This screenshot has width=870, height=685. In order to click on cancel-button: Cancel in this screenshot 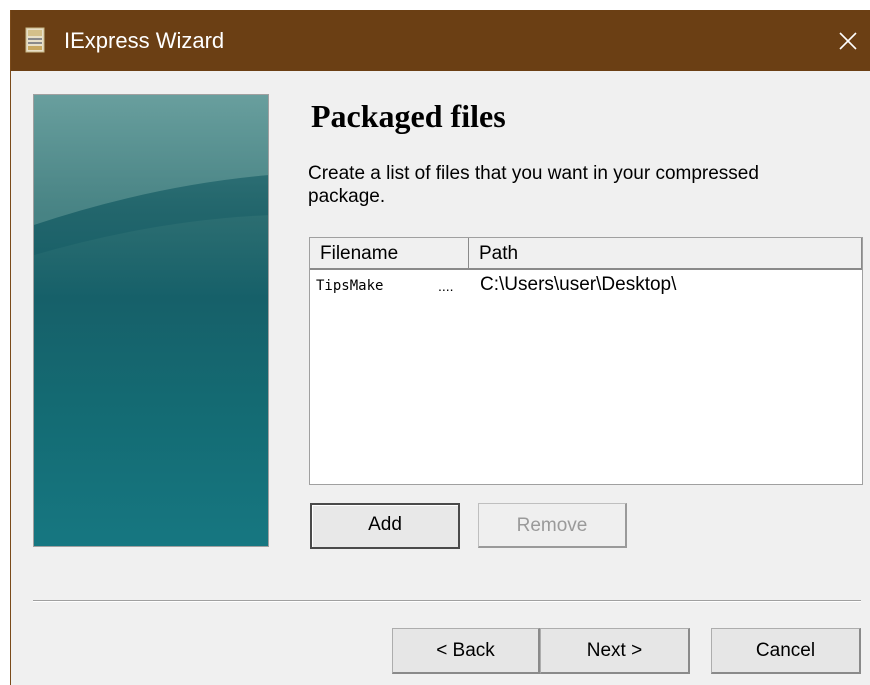, I will do `click(786, 651)`.